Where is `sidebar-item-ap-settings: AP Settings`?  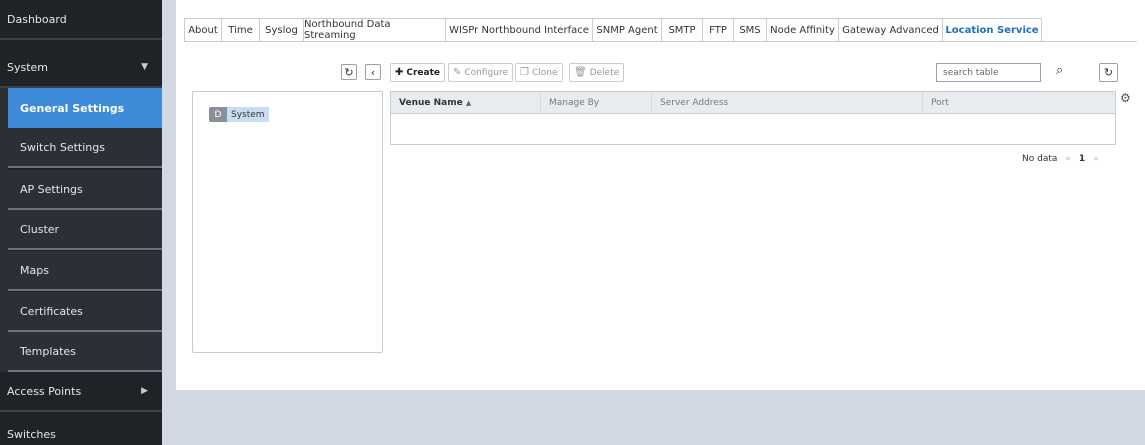 sidebar-item-ap-settings: AP Settings is located at coordinates (85, 190).